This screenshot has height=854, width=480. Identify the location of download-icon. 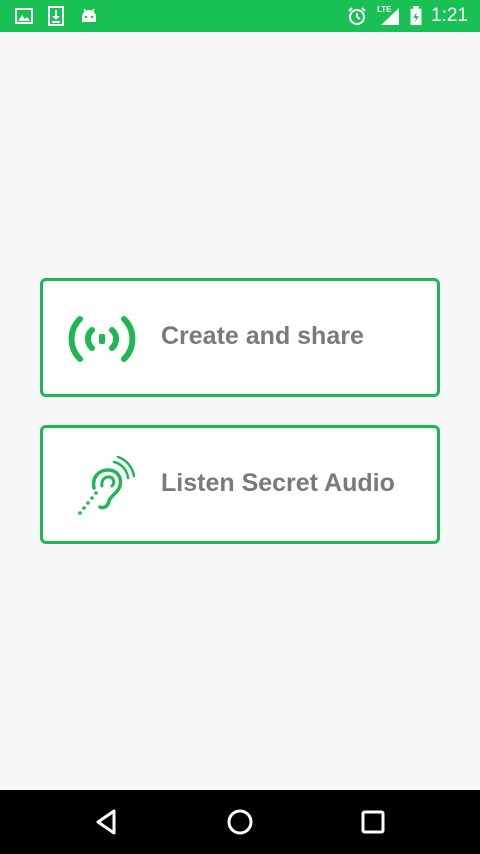
(56, 16).